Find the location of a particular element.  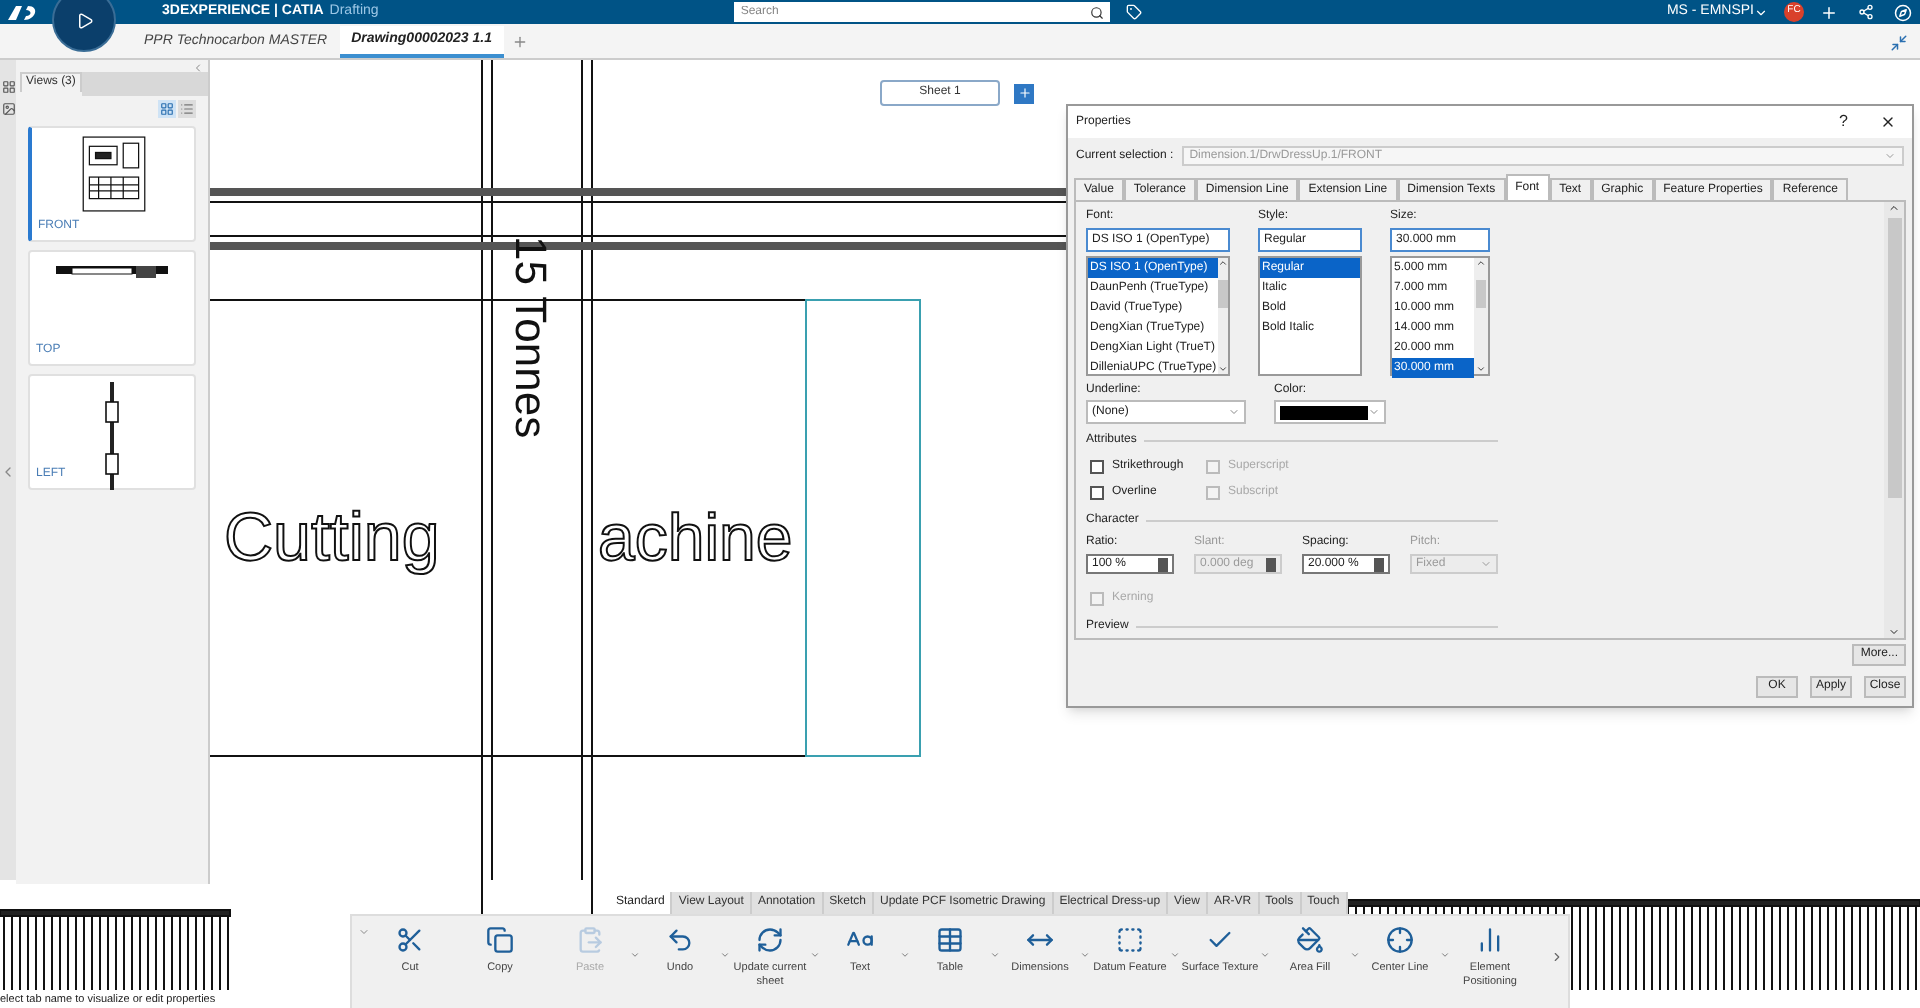

play-icon is located at coordinates (84, 20).